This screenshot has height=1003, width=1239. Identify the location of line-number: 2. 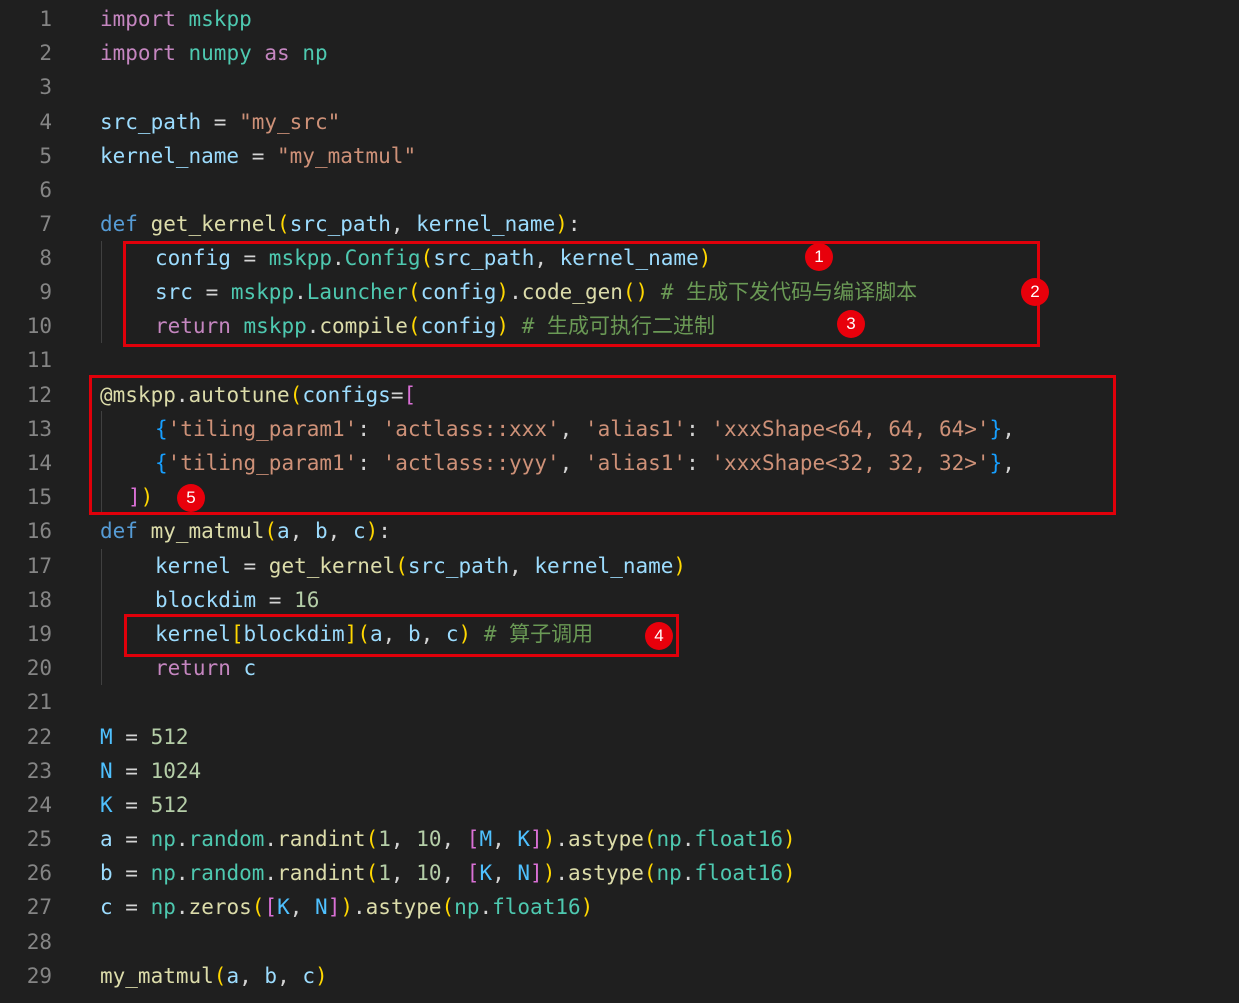
(45, 53).